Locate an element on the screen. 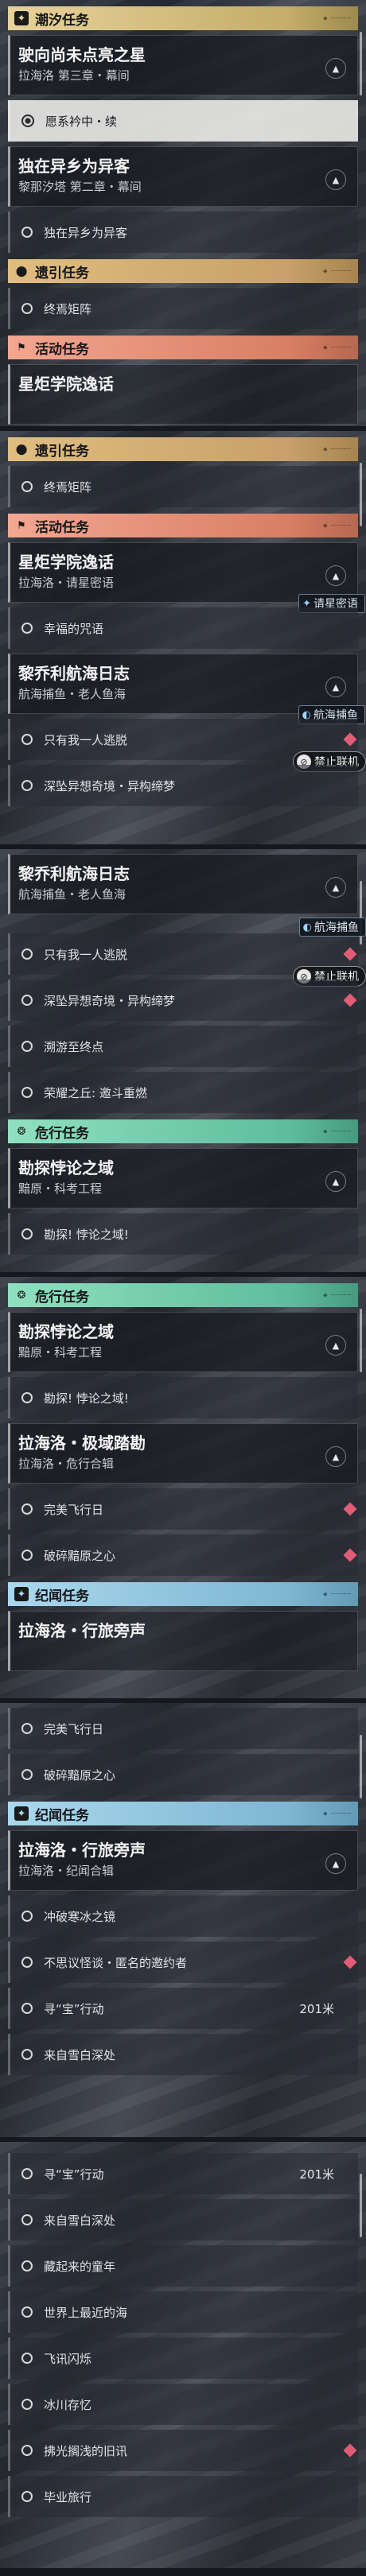 The width and height of the screenshot is (366, 2576). quest-card: 拉海洛・行旅旁声 拉海洛・纪闻合辑 ▲ is located at coordinates (183, 1860).